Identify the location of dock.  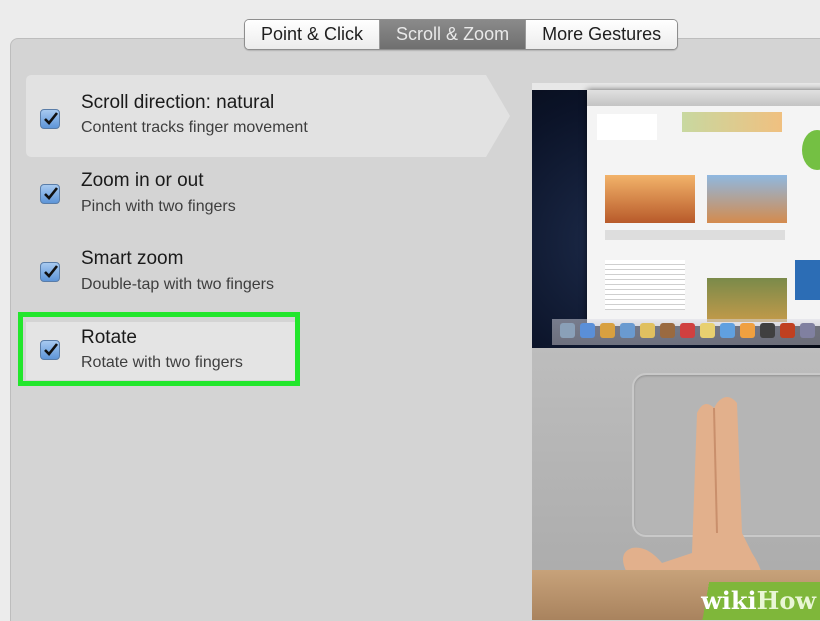
(686, 332).